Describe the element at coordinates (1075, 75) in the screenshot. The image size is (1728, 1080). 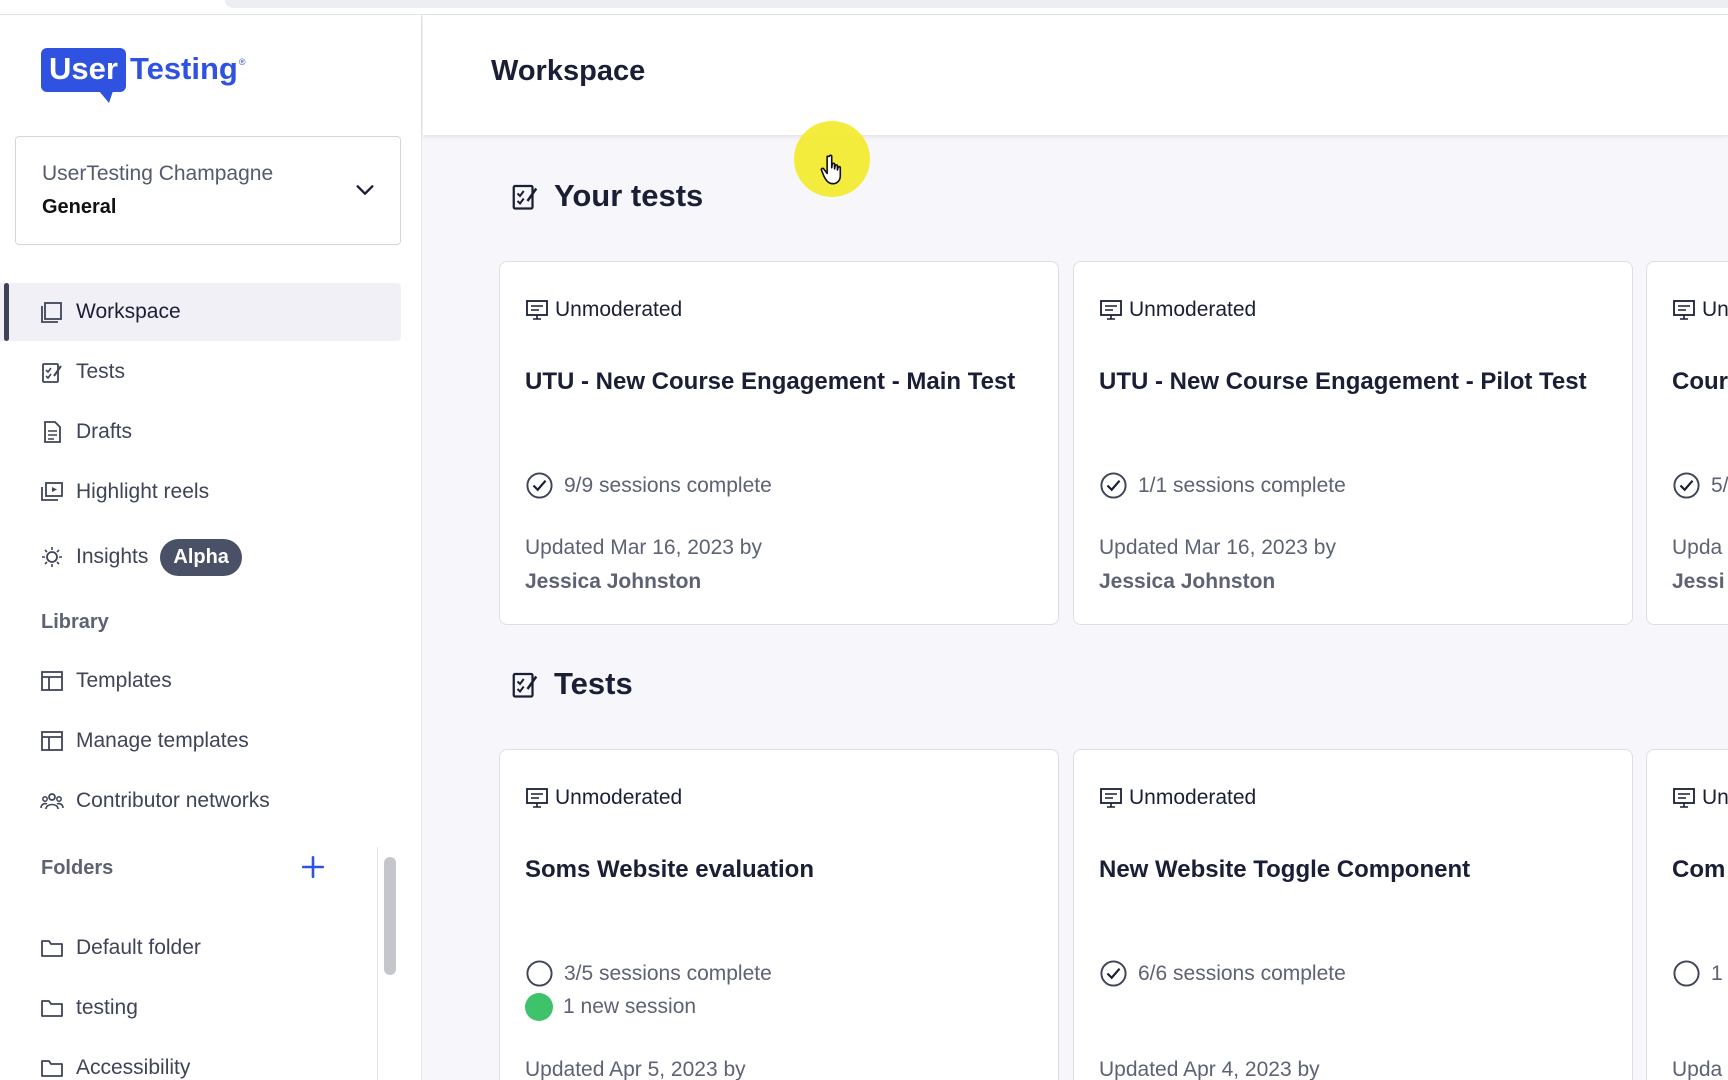
I see `page-header: Workspace` at that location.